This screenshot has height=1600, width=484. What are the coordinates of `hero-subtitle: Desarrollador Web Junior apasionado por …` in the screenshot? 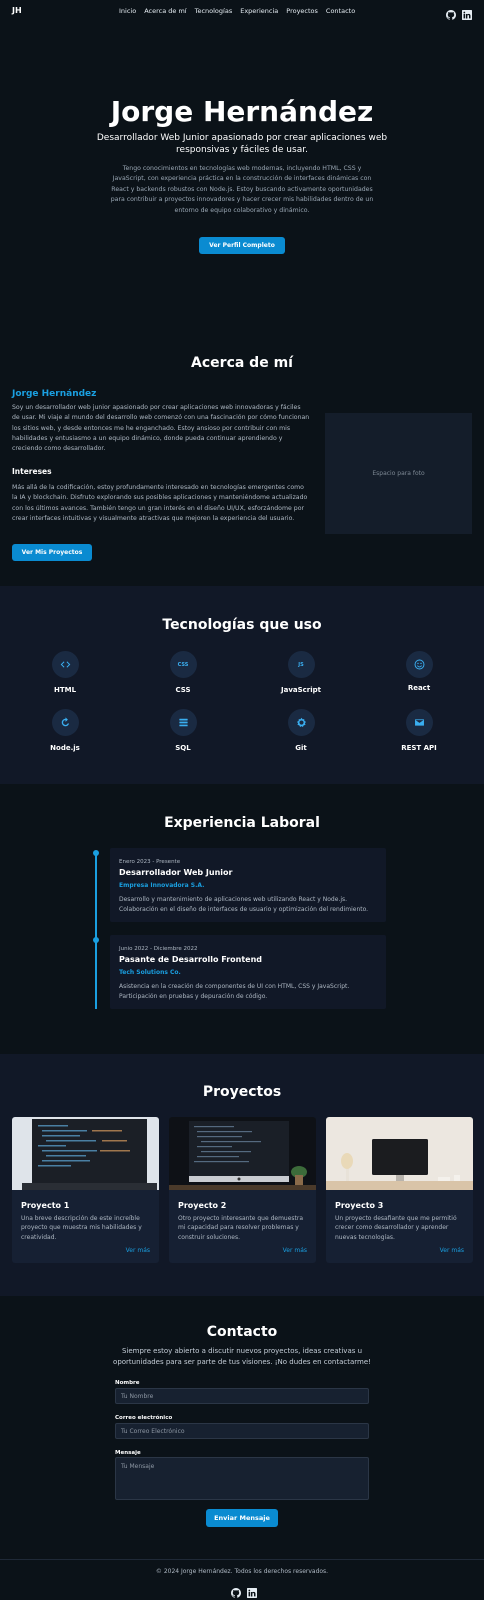 It's located at (242, 144).